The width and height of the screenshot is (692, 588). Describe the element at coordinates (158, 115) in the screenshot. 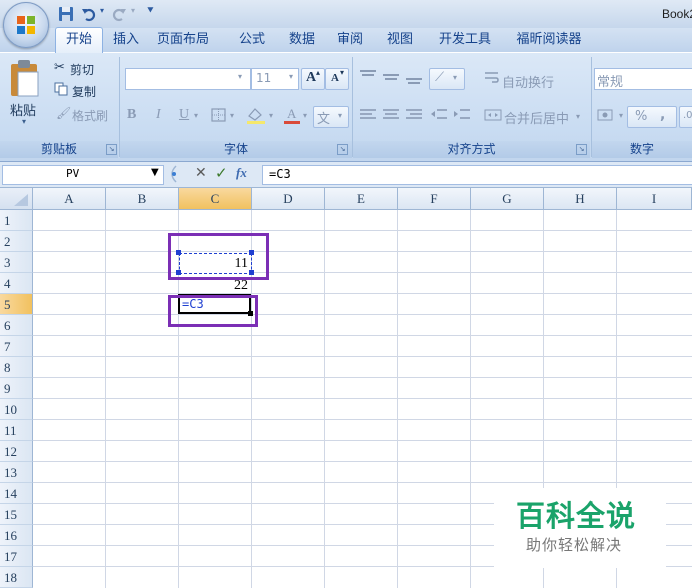

I see `italic-button: I` at that location.